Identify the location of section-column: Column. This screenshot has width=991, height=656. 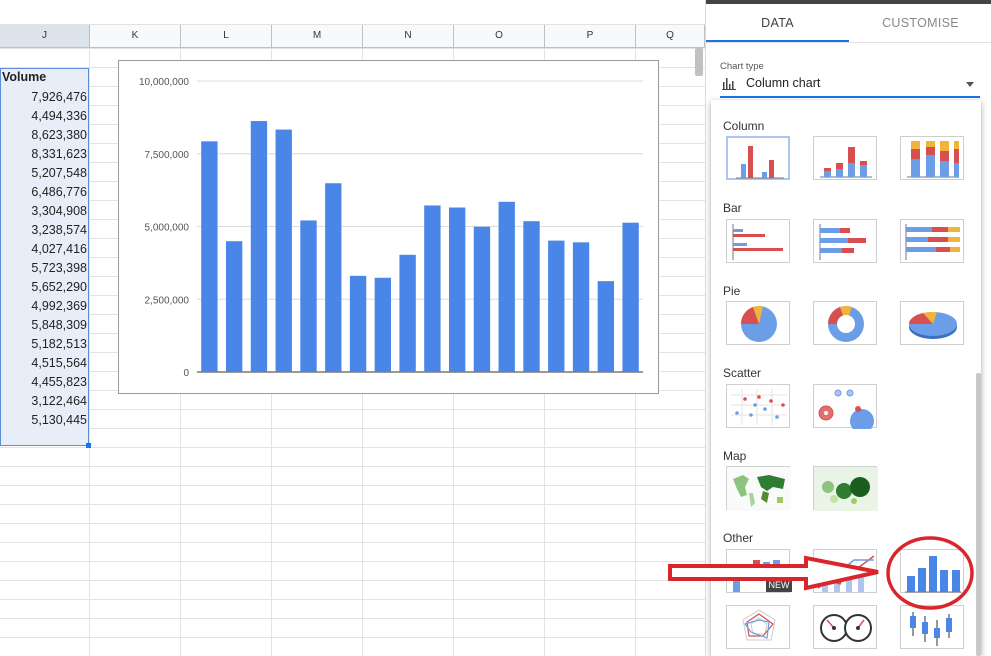
(744, 126).